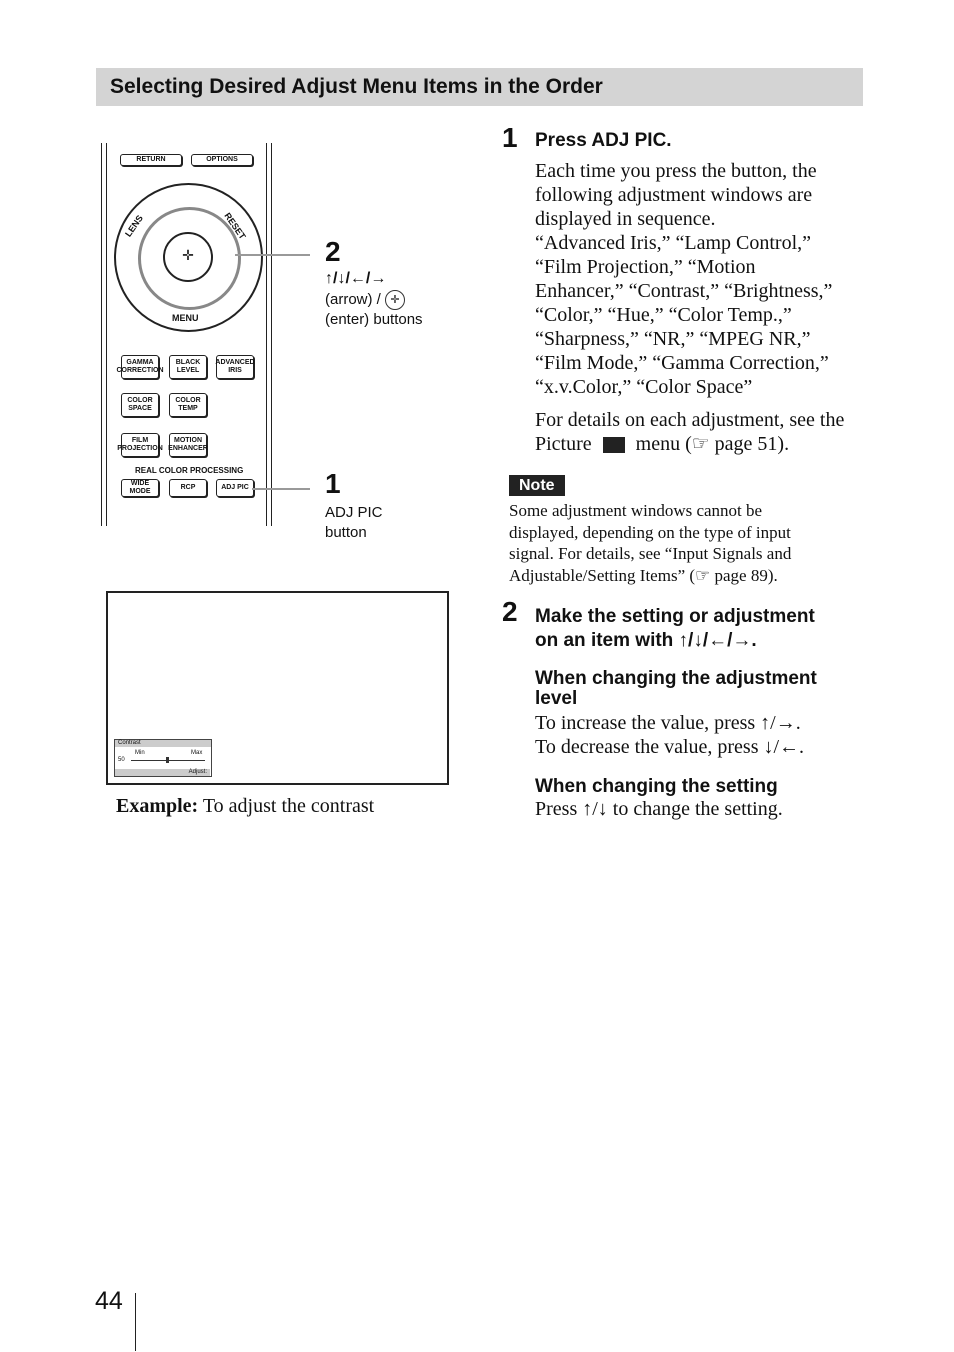 The width and height of the screenshot is (954, 1352). I want to click on step-1-number: 1, so click(510, 137).